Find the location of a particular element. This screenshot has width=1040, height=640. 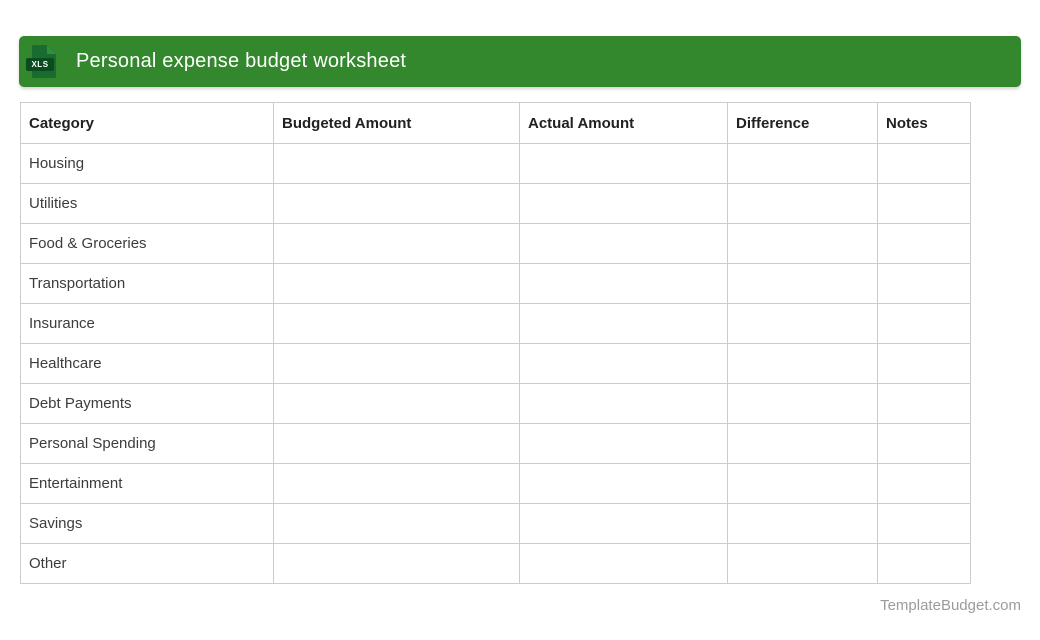

worksheet-header-bar: XLS Personal expense budget worksheet is located at coordinates (520, 61).